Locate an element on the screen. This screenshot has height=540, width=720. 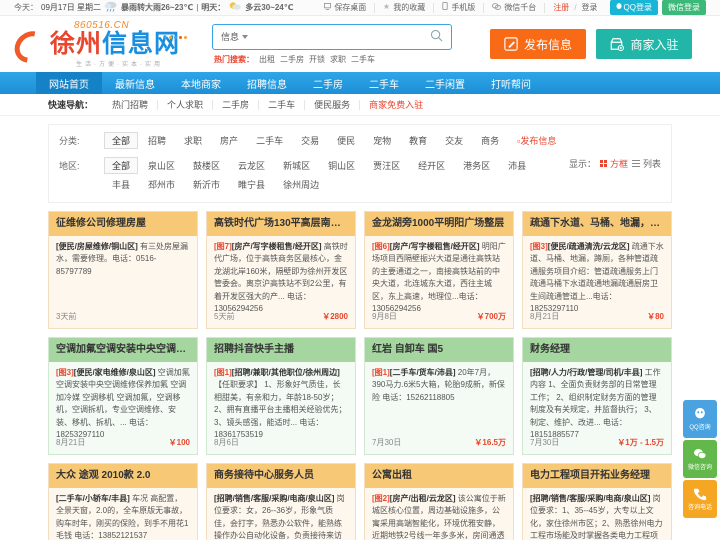
filter-publish-link: ▫发布信息 is located at coordinates (536, 140).